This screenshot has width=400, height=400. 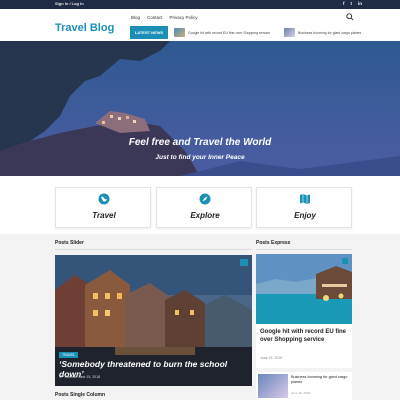 I want to click on features-section: Travel Explore Enjoy, so click(x=200, y=205).